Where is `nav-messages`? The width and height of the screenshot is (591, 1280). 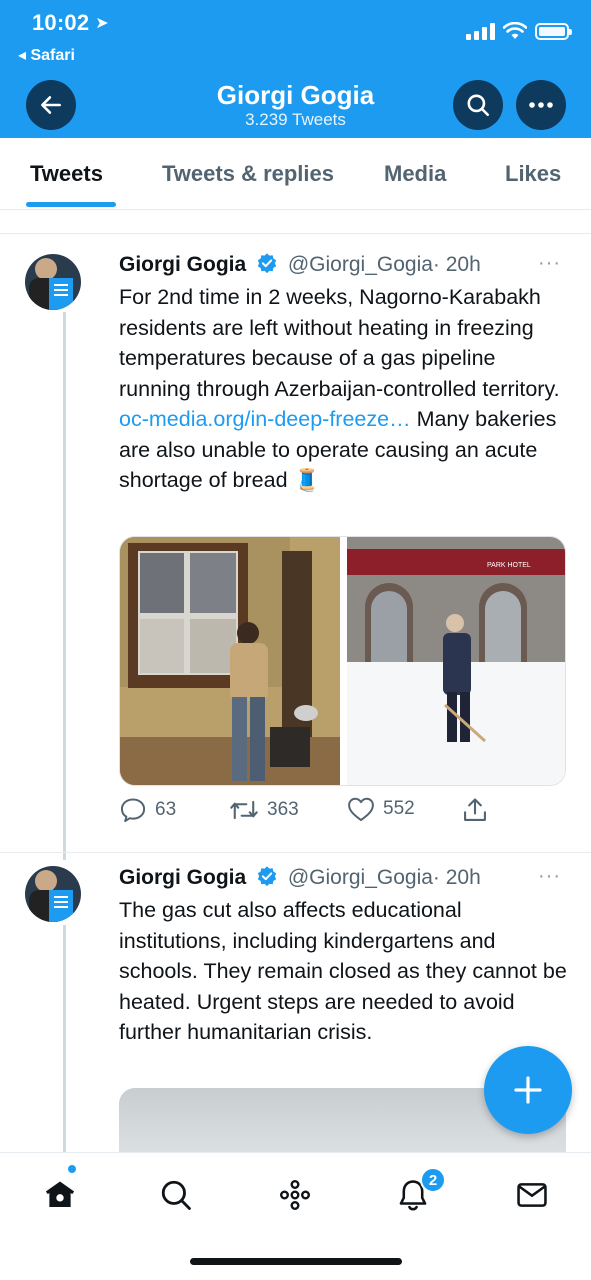
nav-messages is located at coordinates (532, 1195).